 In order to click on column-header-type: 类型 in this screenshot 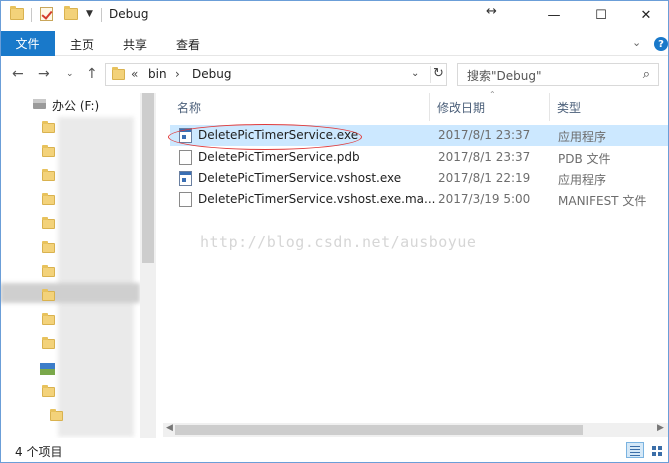, I will do `click(569, 107)`.